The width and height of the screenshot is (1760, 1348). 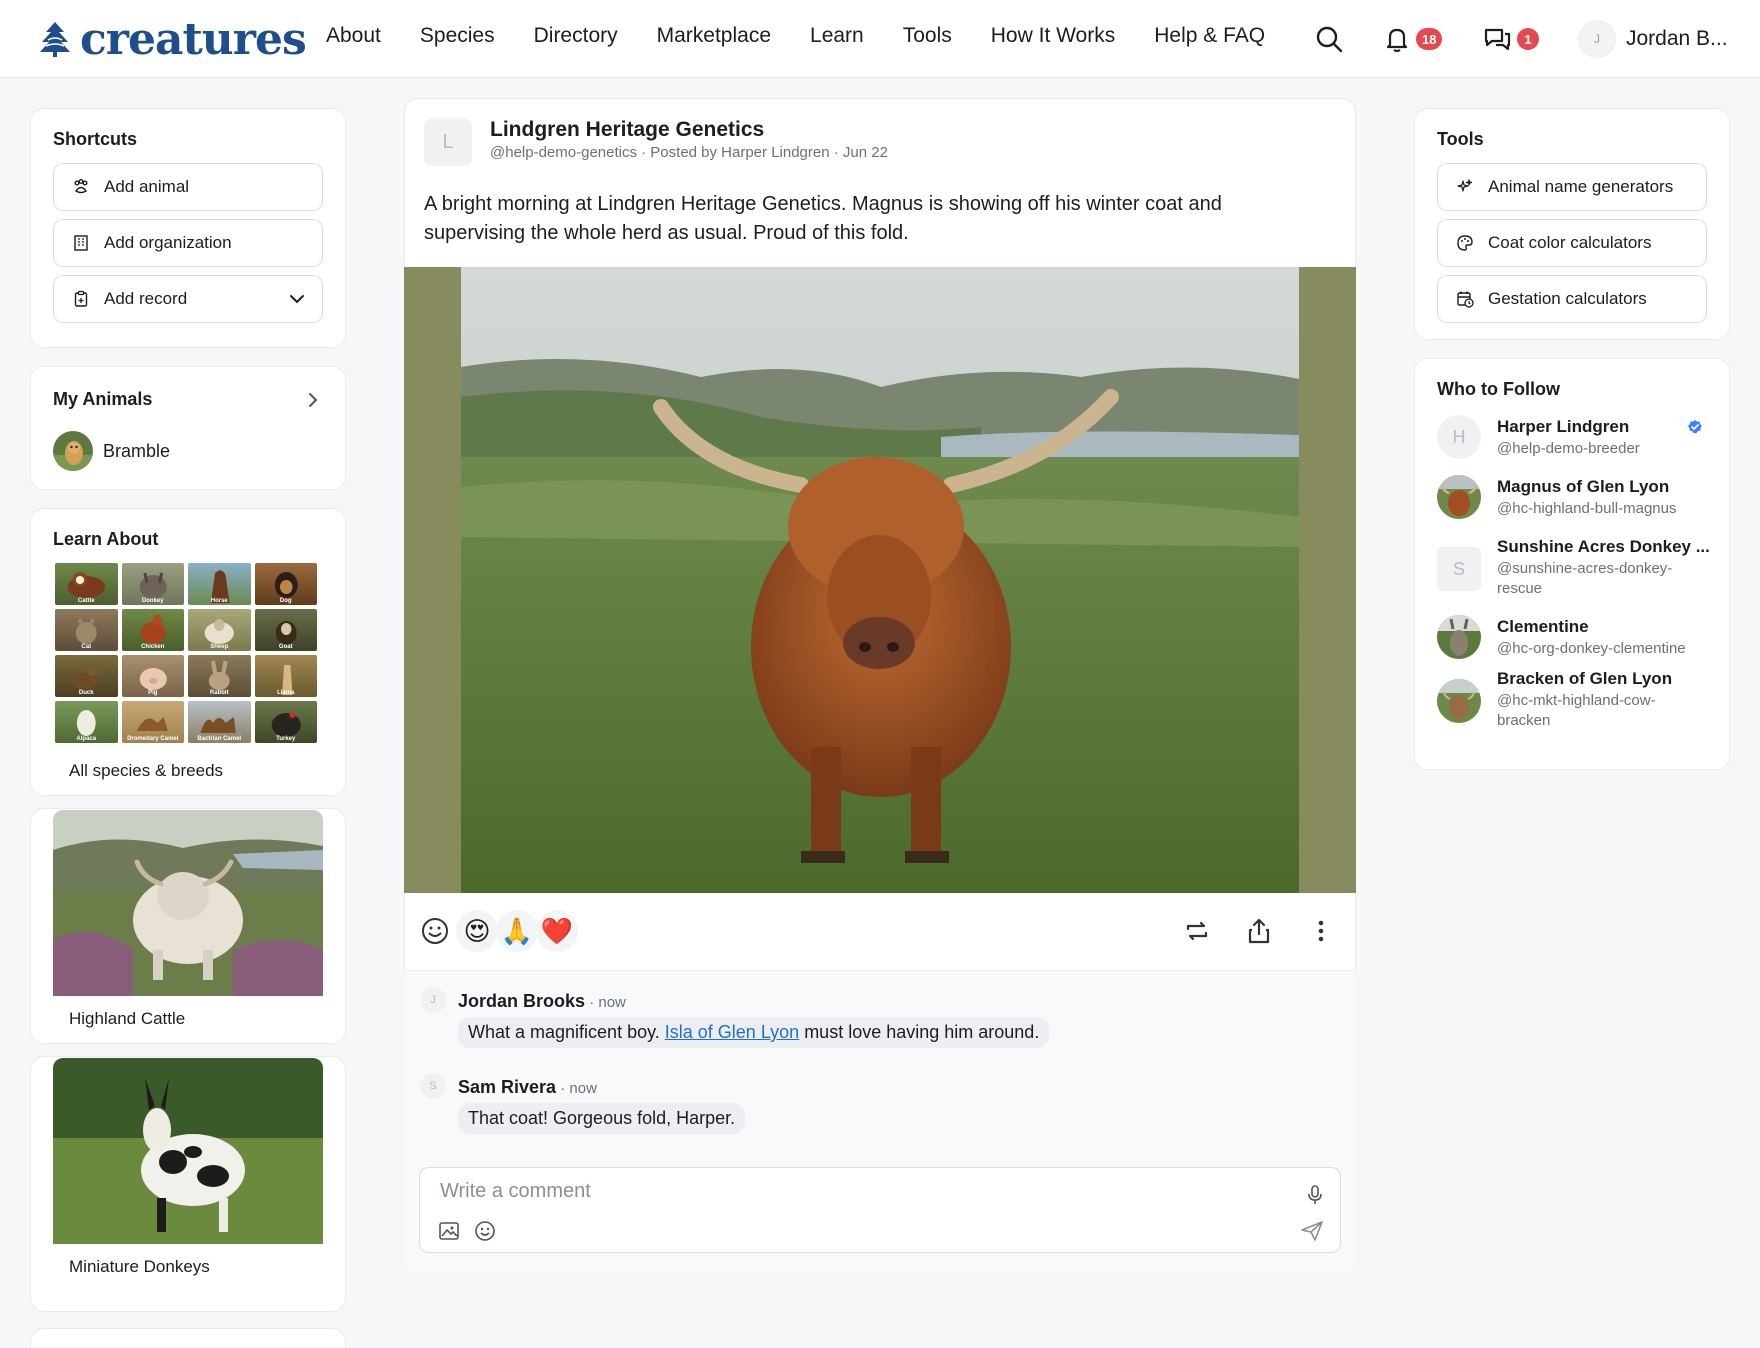 I want to click on commenter-avatar: S, so click(x=433, y=1086).